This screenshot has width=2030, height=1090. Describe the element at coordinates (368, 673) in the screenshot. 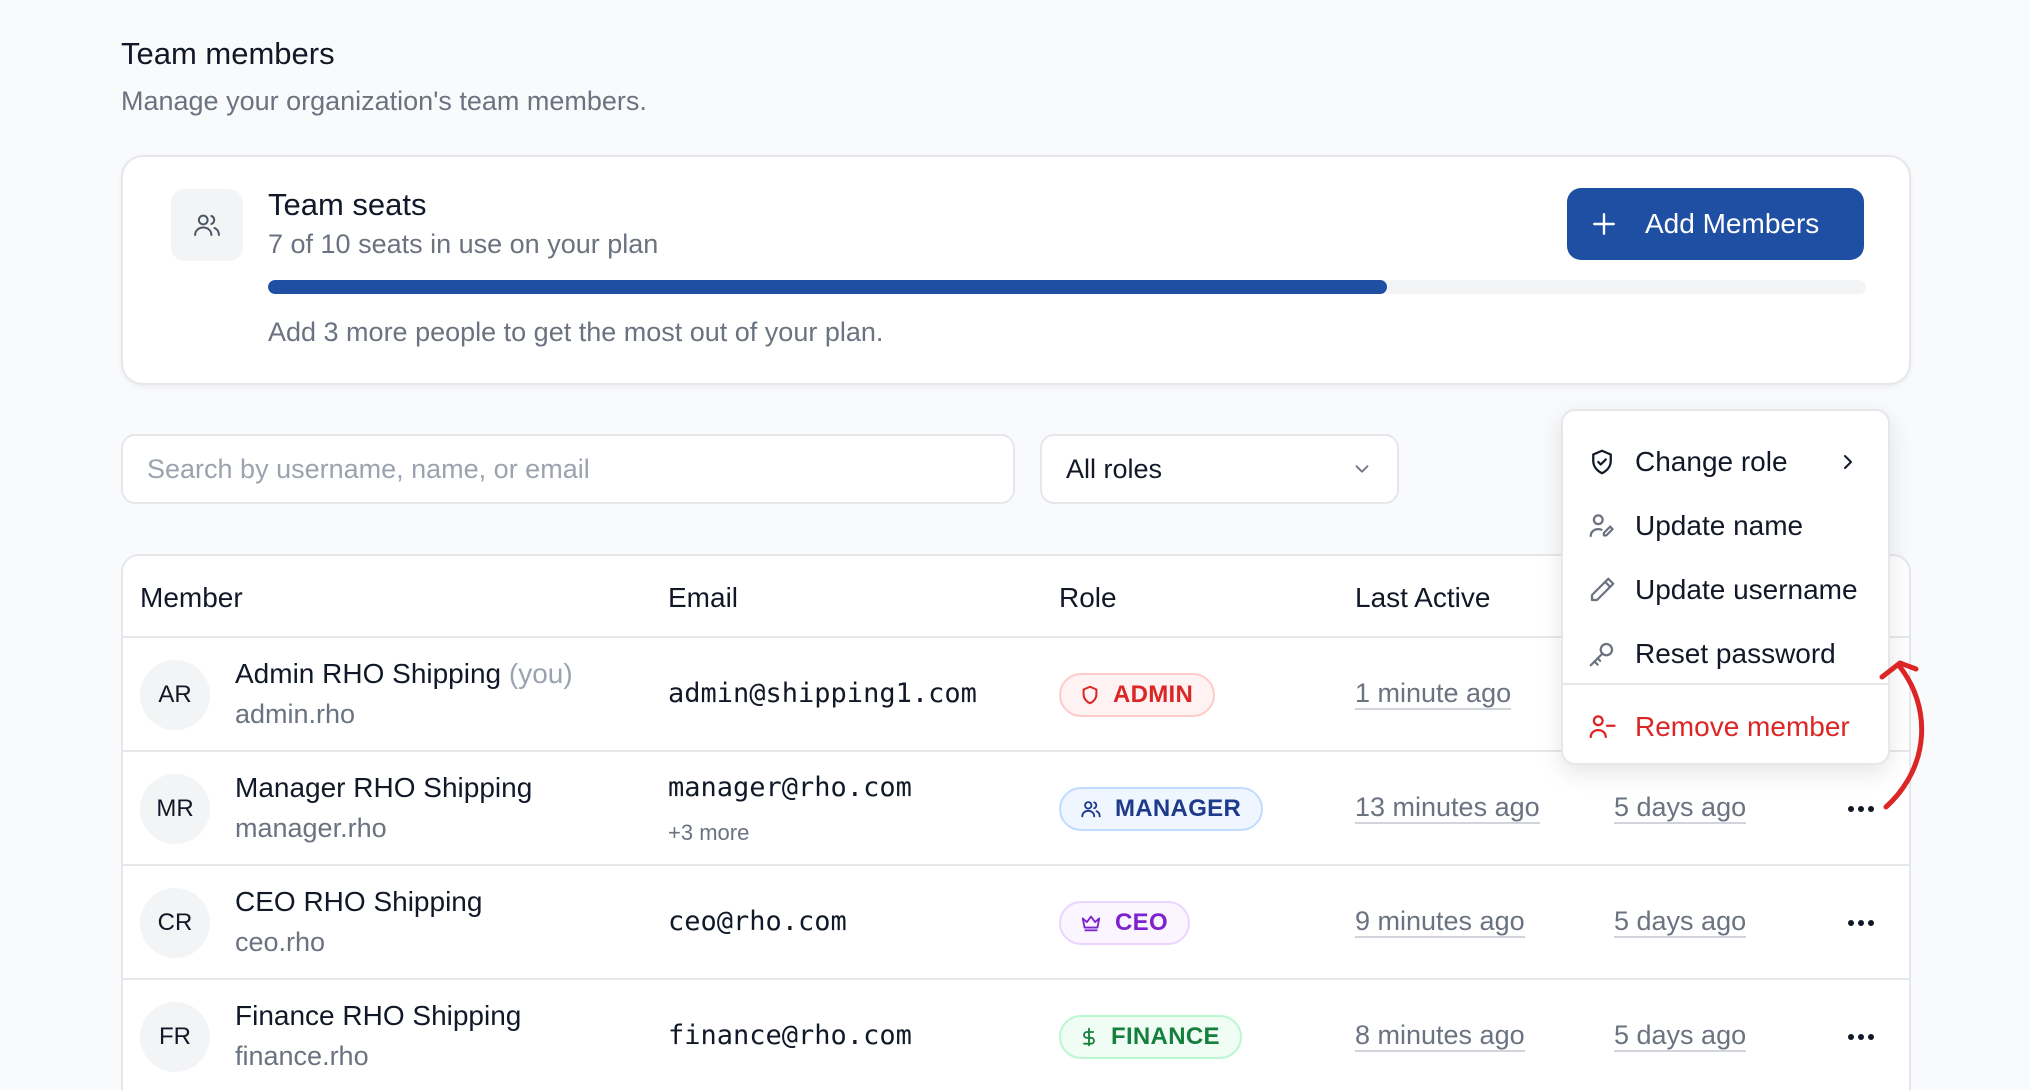

I see `member-name-text: Admin RHO Shipping` at that location.